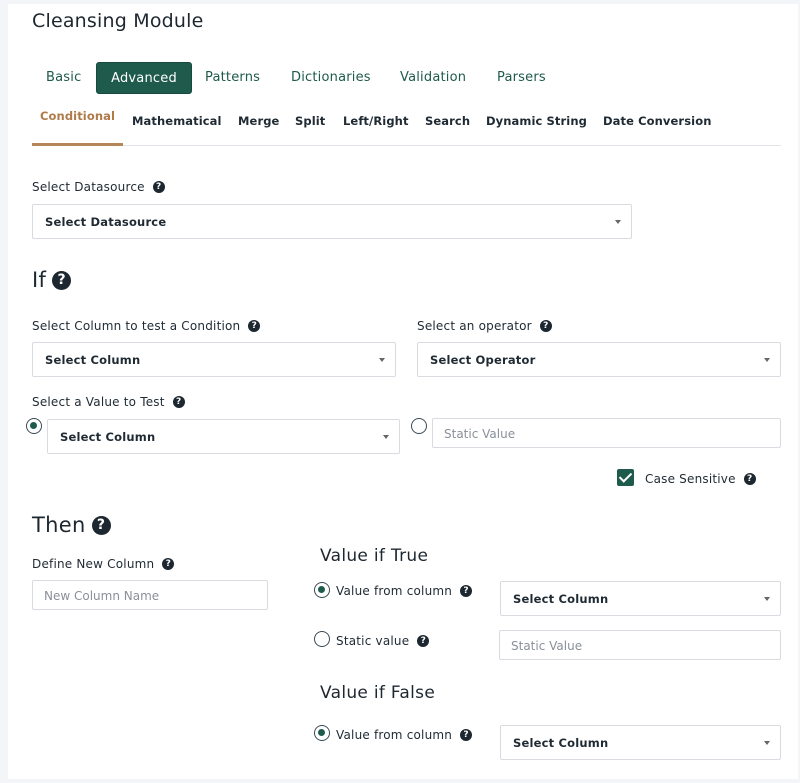 The height and width of the screenshot is (783, 800). Describe the element at coordinates (657, 121) in the screenshot. I see `subtab-date-conversion: Date Conversion` at that location.